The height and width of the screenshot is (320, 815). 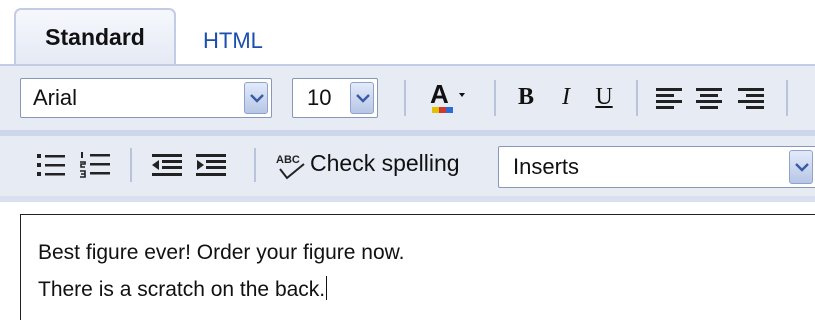 I want to click on spellcheck-glyph: ABC, so click(x=288, y=160).